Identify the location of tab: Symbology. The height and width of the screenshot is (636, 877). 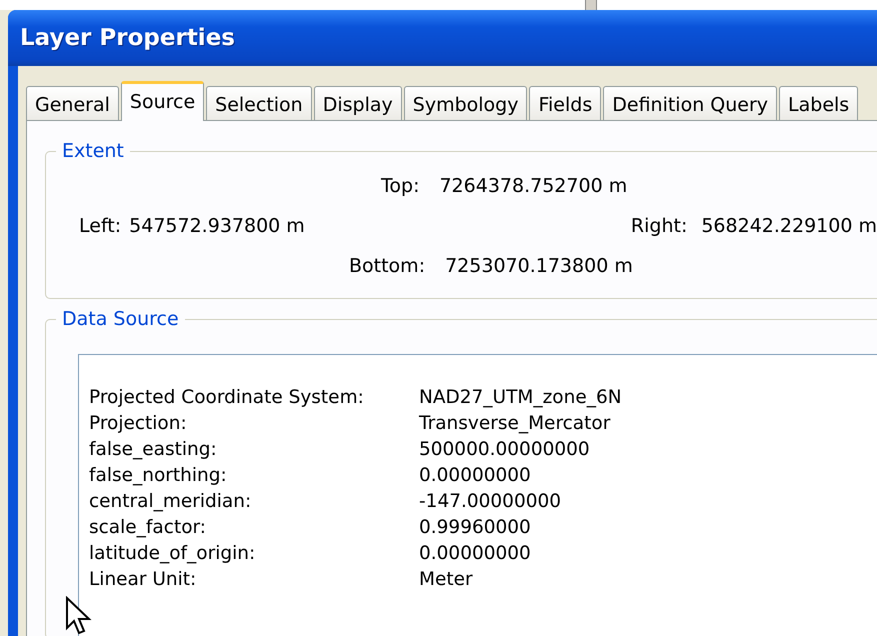
(466, 103).